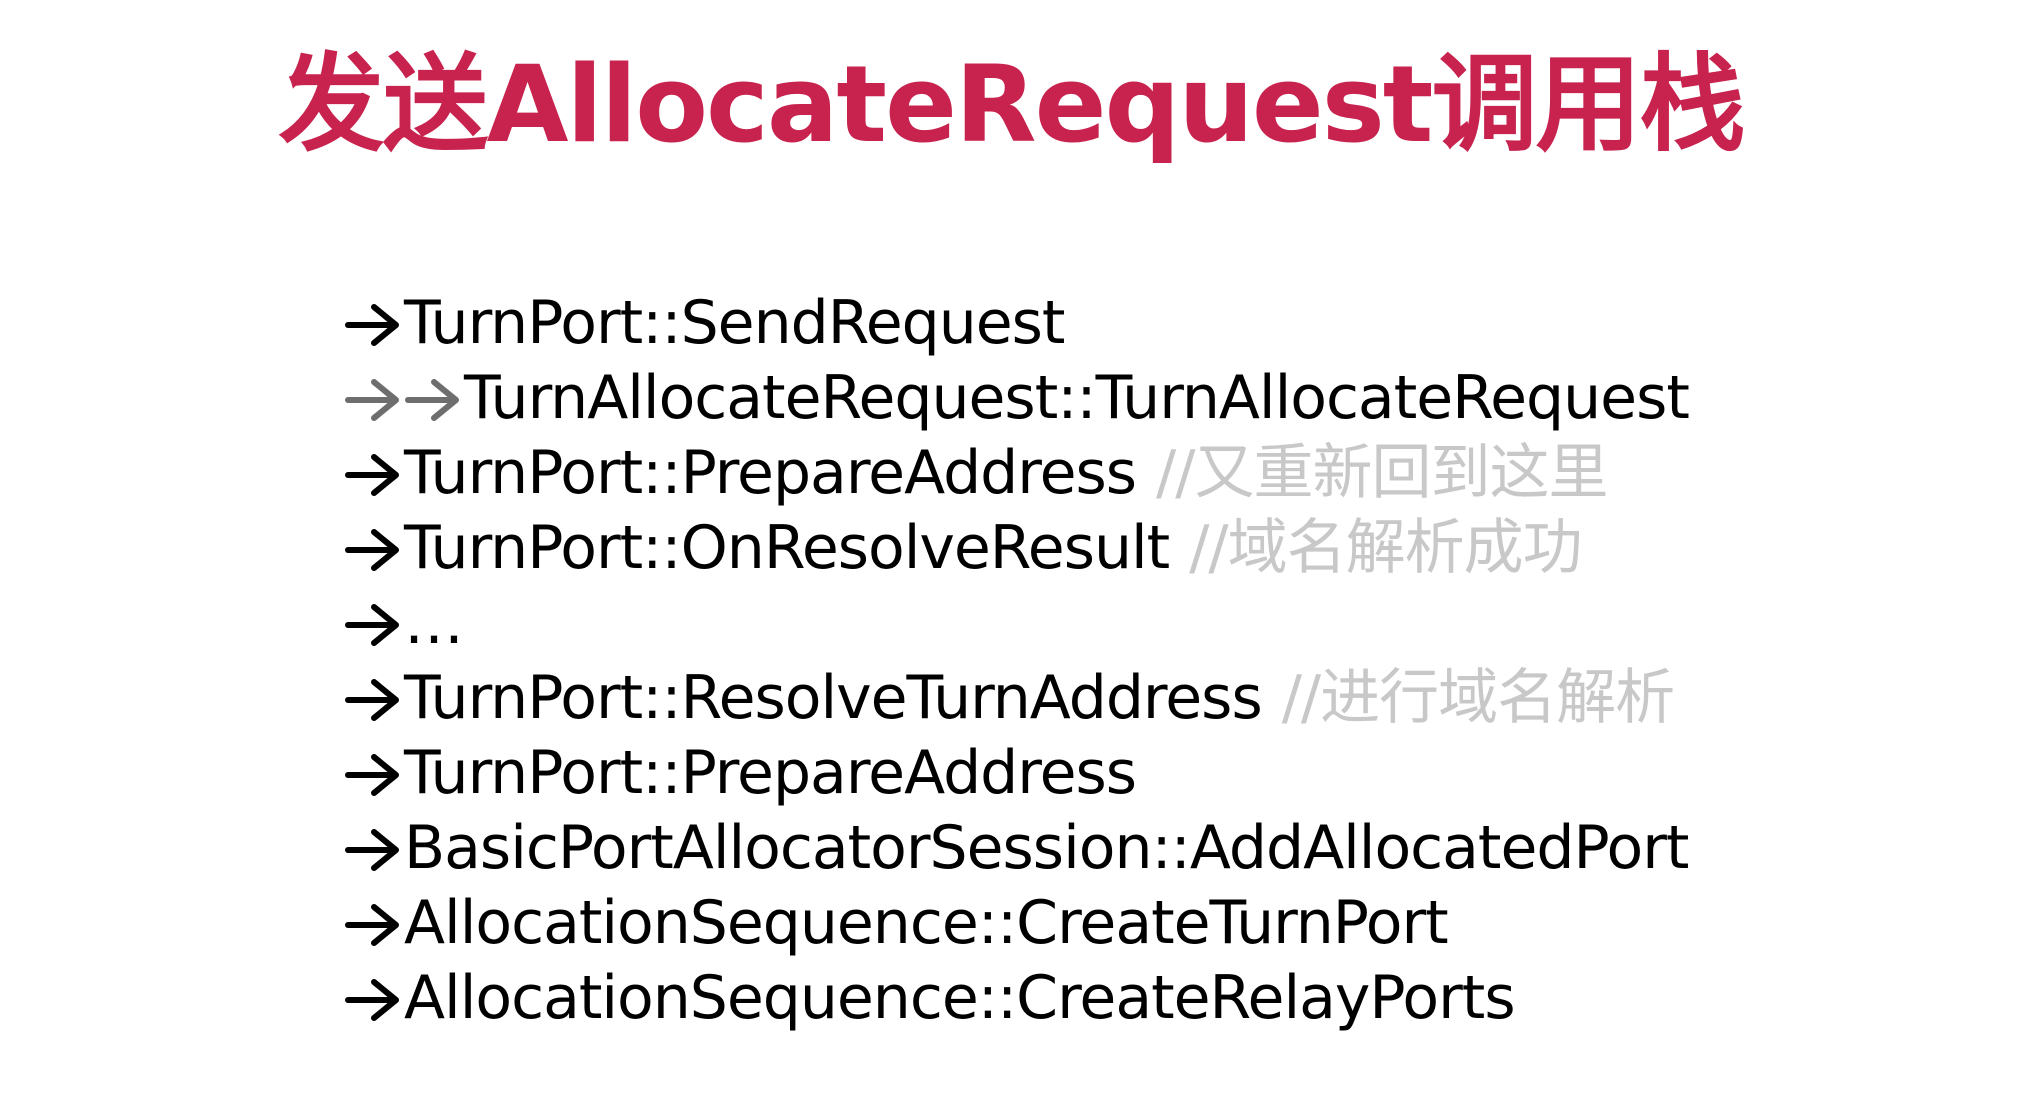 This screenshot has height=1108, width=2022. What do you see at coordinates (734, 323) in the screenshot?
I see `function-name: TurnPort::SendRequest` at bounding box center [734, 323].